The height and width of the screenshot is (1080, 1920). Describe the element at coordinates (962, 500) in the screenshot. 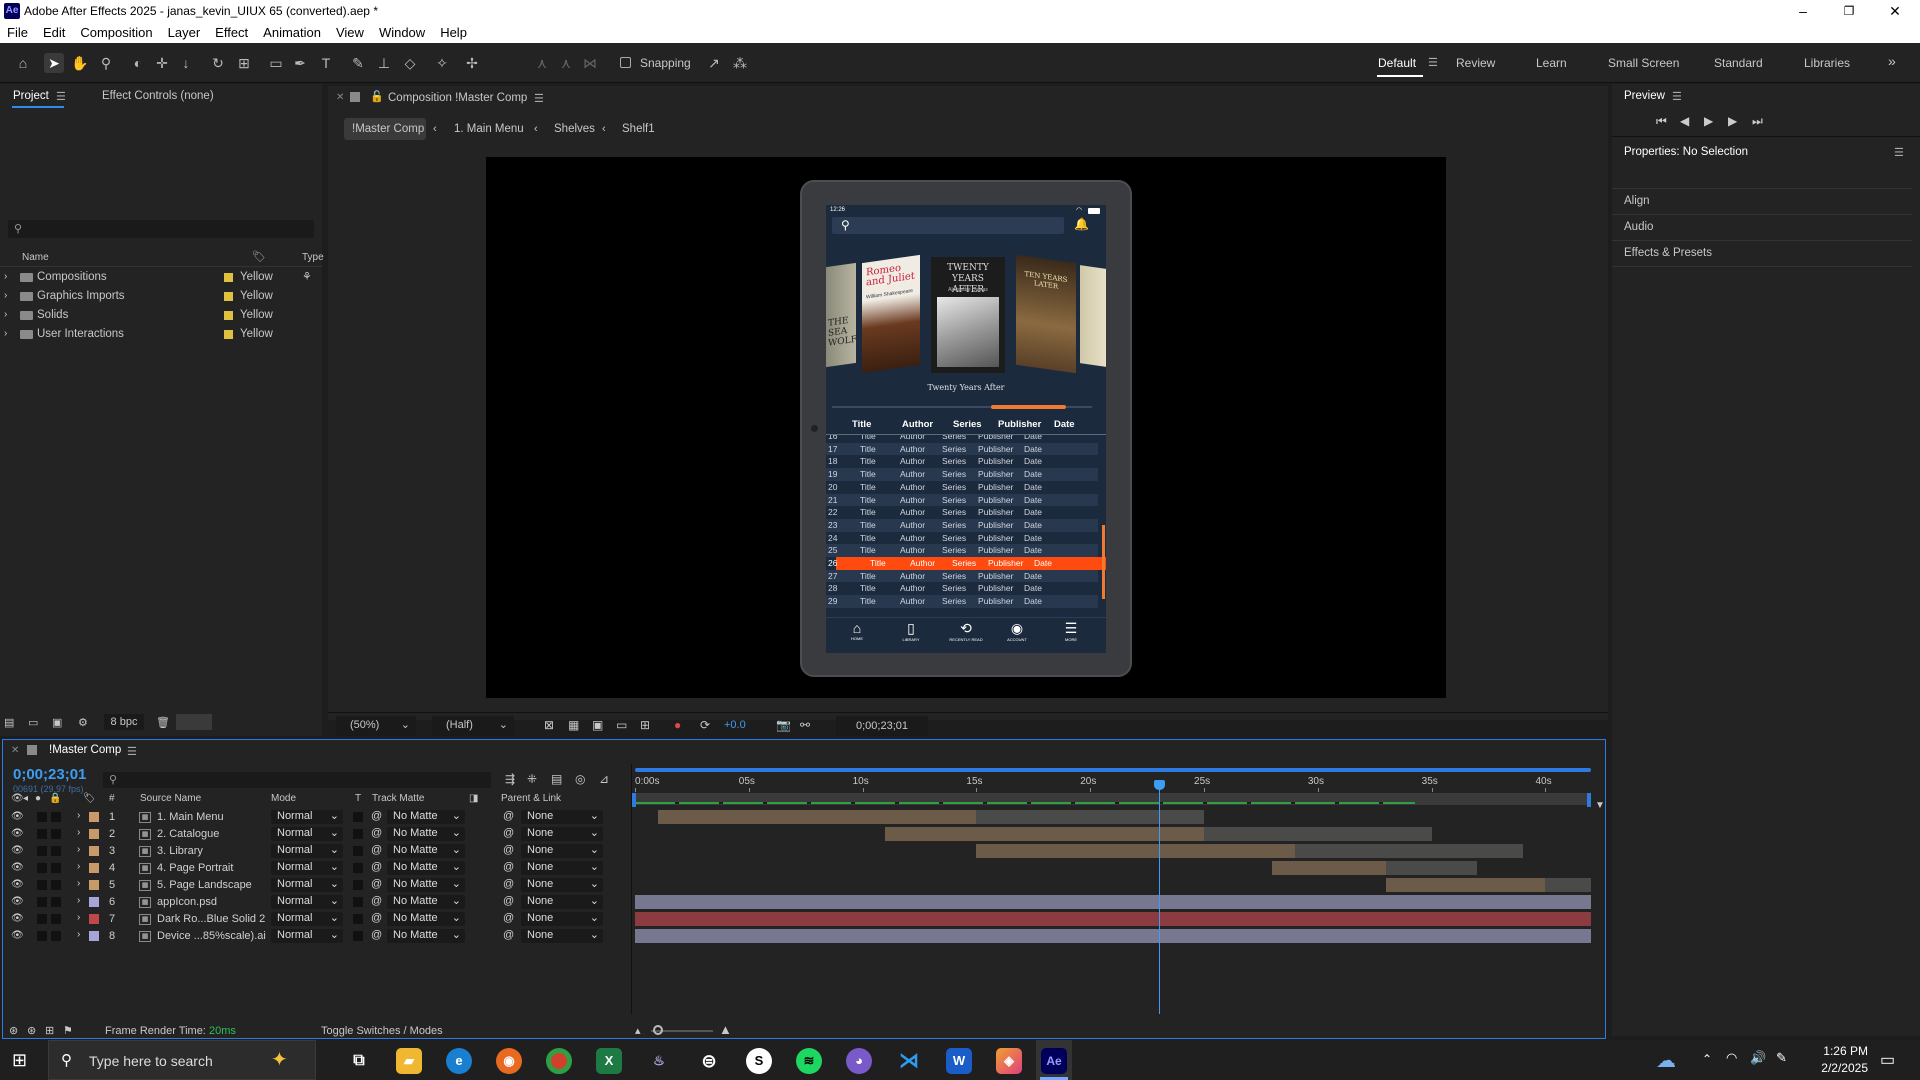

I see `table-row: 21 Title Author Series Publisher Date` at that location.